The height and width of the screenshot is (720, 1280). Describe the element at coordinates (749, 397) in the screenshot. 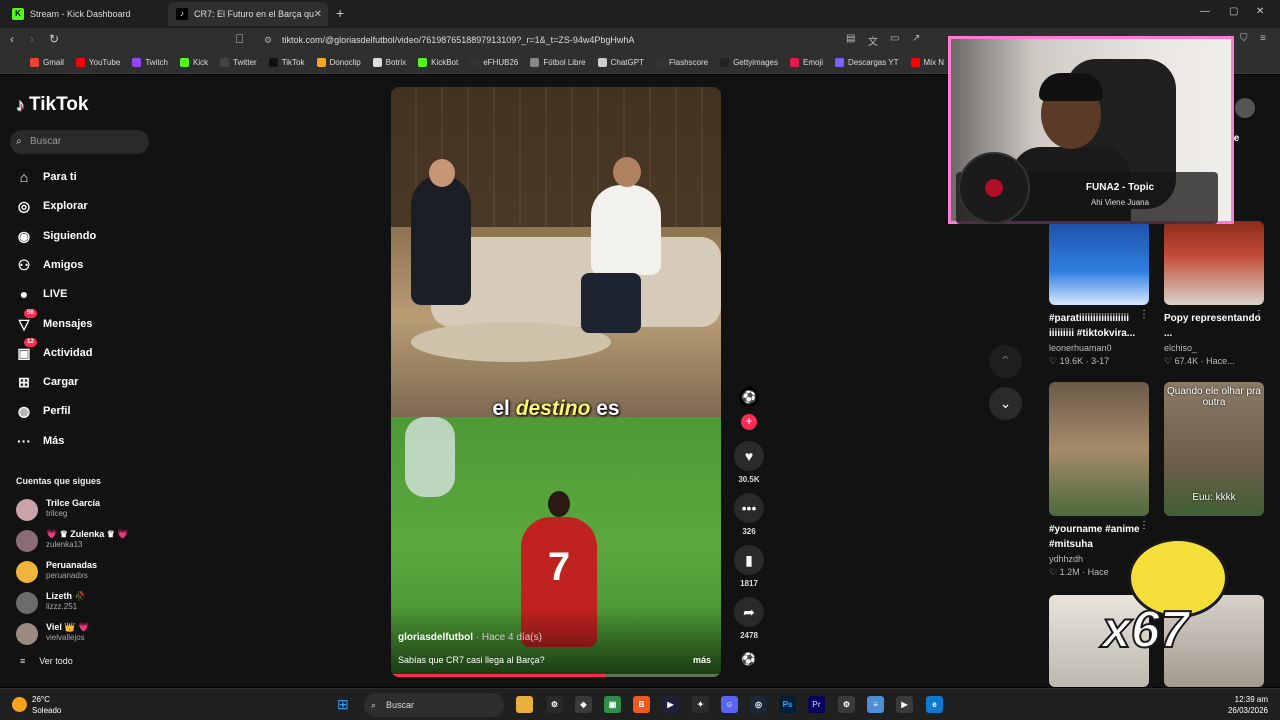

I see `creator-avatar: ⚽` at that location.